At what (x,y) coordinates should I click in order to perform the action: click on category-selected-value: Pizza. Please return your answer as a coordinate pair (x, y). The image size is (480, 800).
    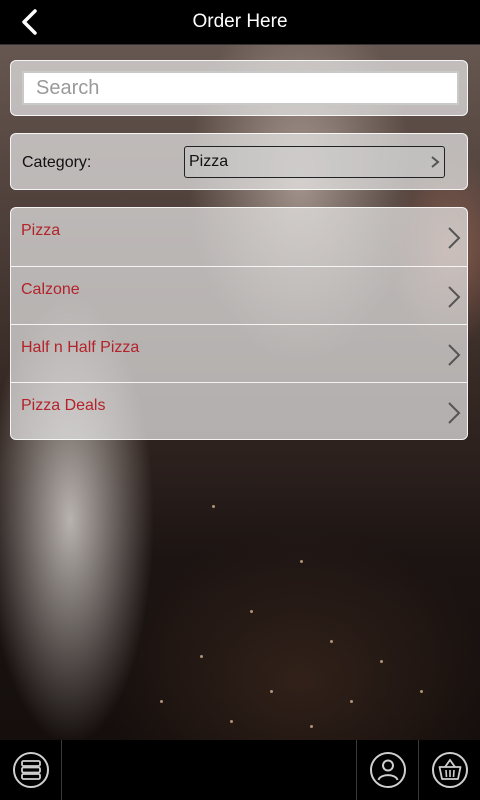
    Looking at the image, I should click on (209, 161).